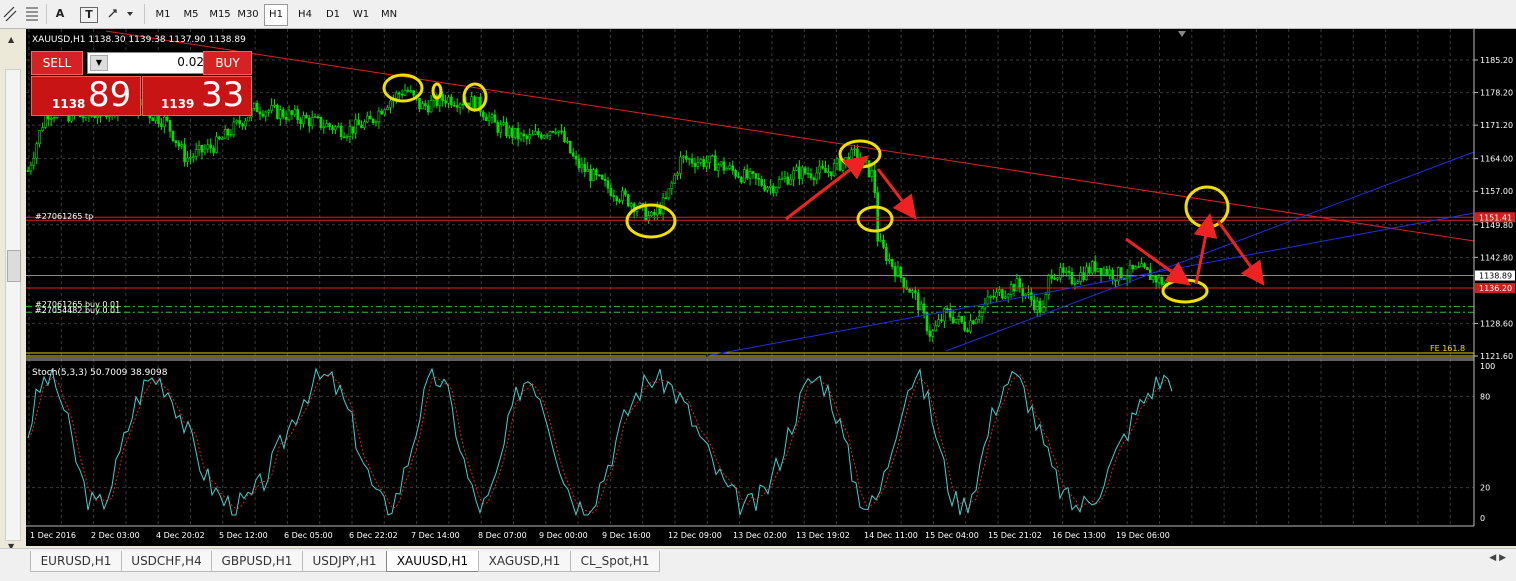  What do you see at coordinates (333, 15) in the screenshot?
I see `timeframe-d1-button: D1` at bounding box center [333, 15].